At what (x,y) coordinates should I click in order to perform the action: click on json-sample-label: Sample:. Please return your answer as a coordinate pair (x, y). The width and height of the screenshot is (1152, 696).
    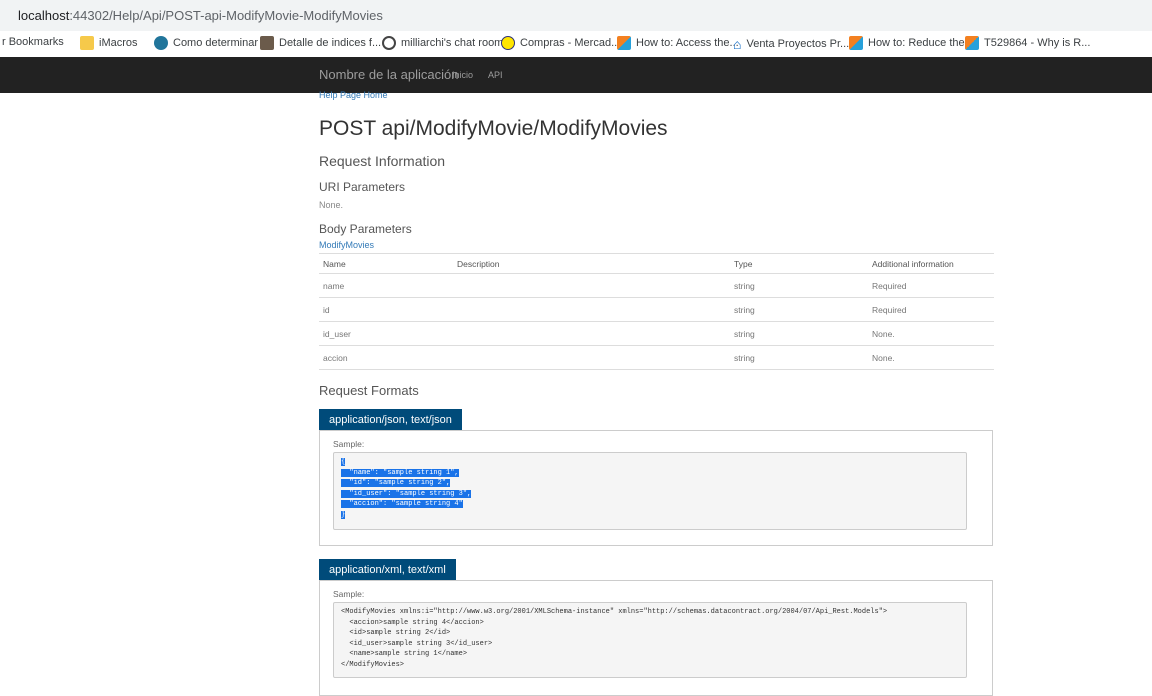
    Looking at the image, I should click on (349, 444).